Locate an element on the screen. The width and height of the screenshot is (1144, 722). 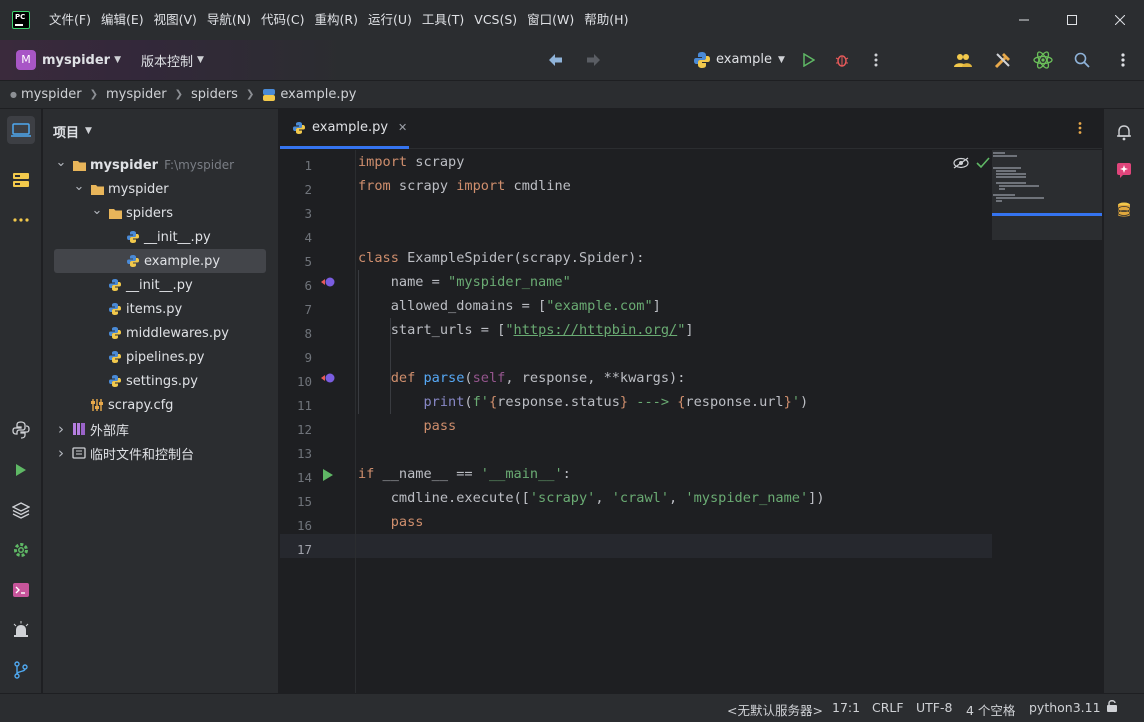
line-number: 14 is located at coordinates (304, 477).